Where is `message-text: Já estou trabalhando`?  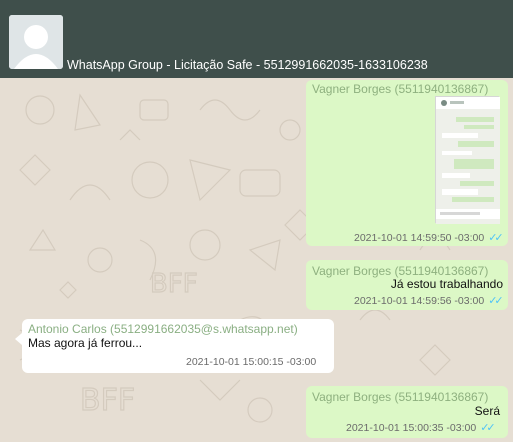 message-text: Já estou trabalhando is located at coordinates (446, 284).